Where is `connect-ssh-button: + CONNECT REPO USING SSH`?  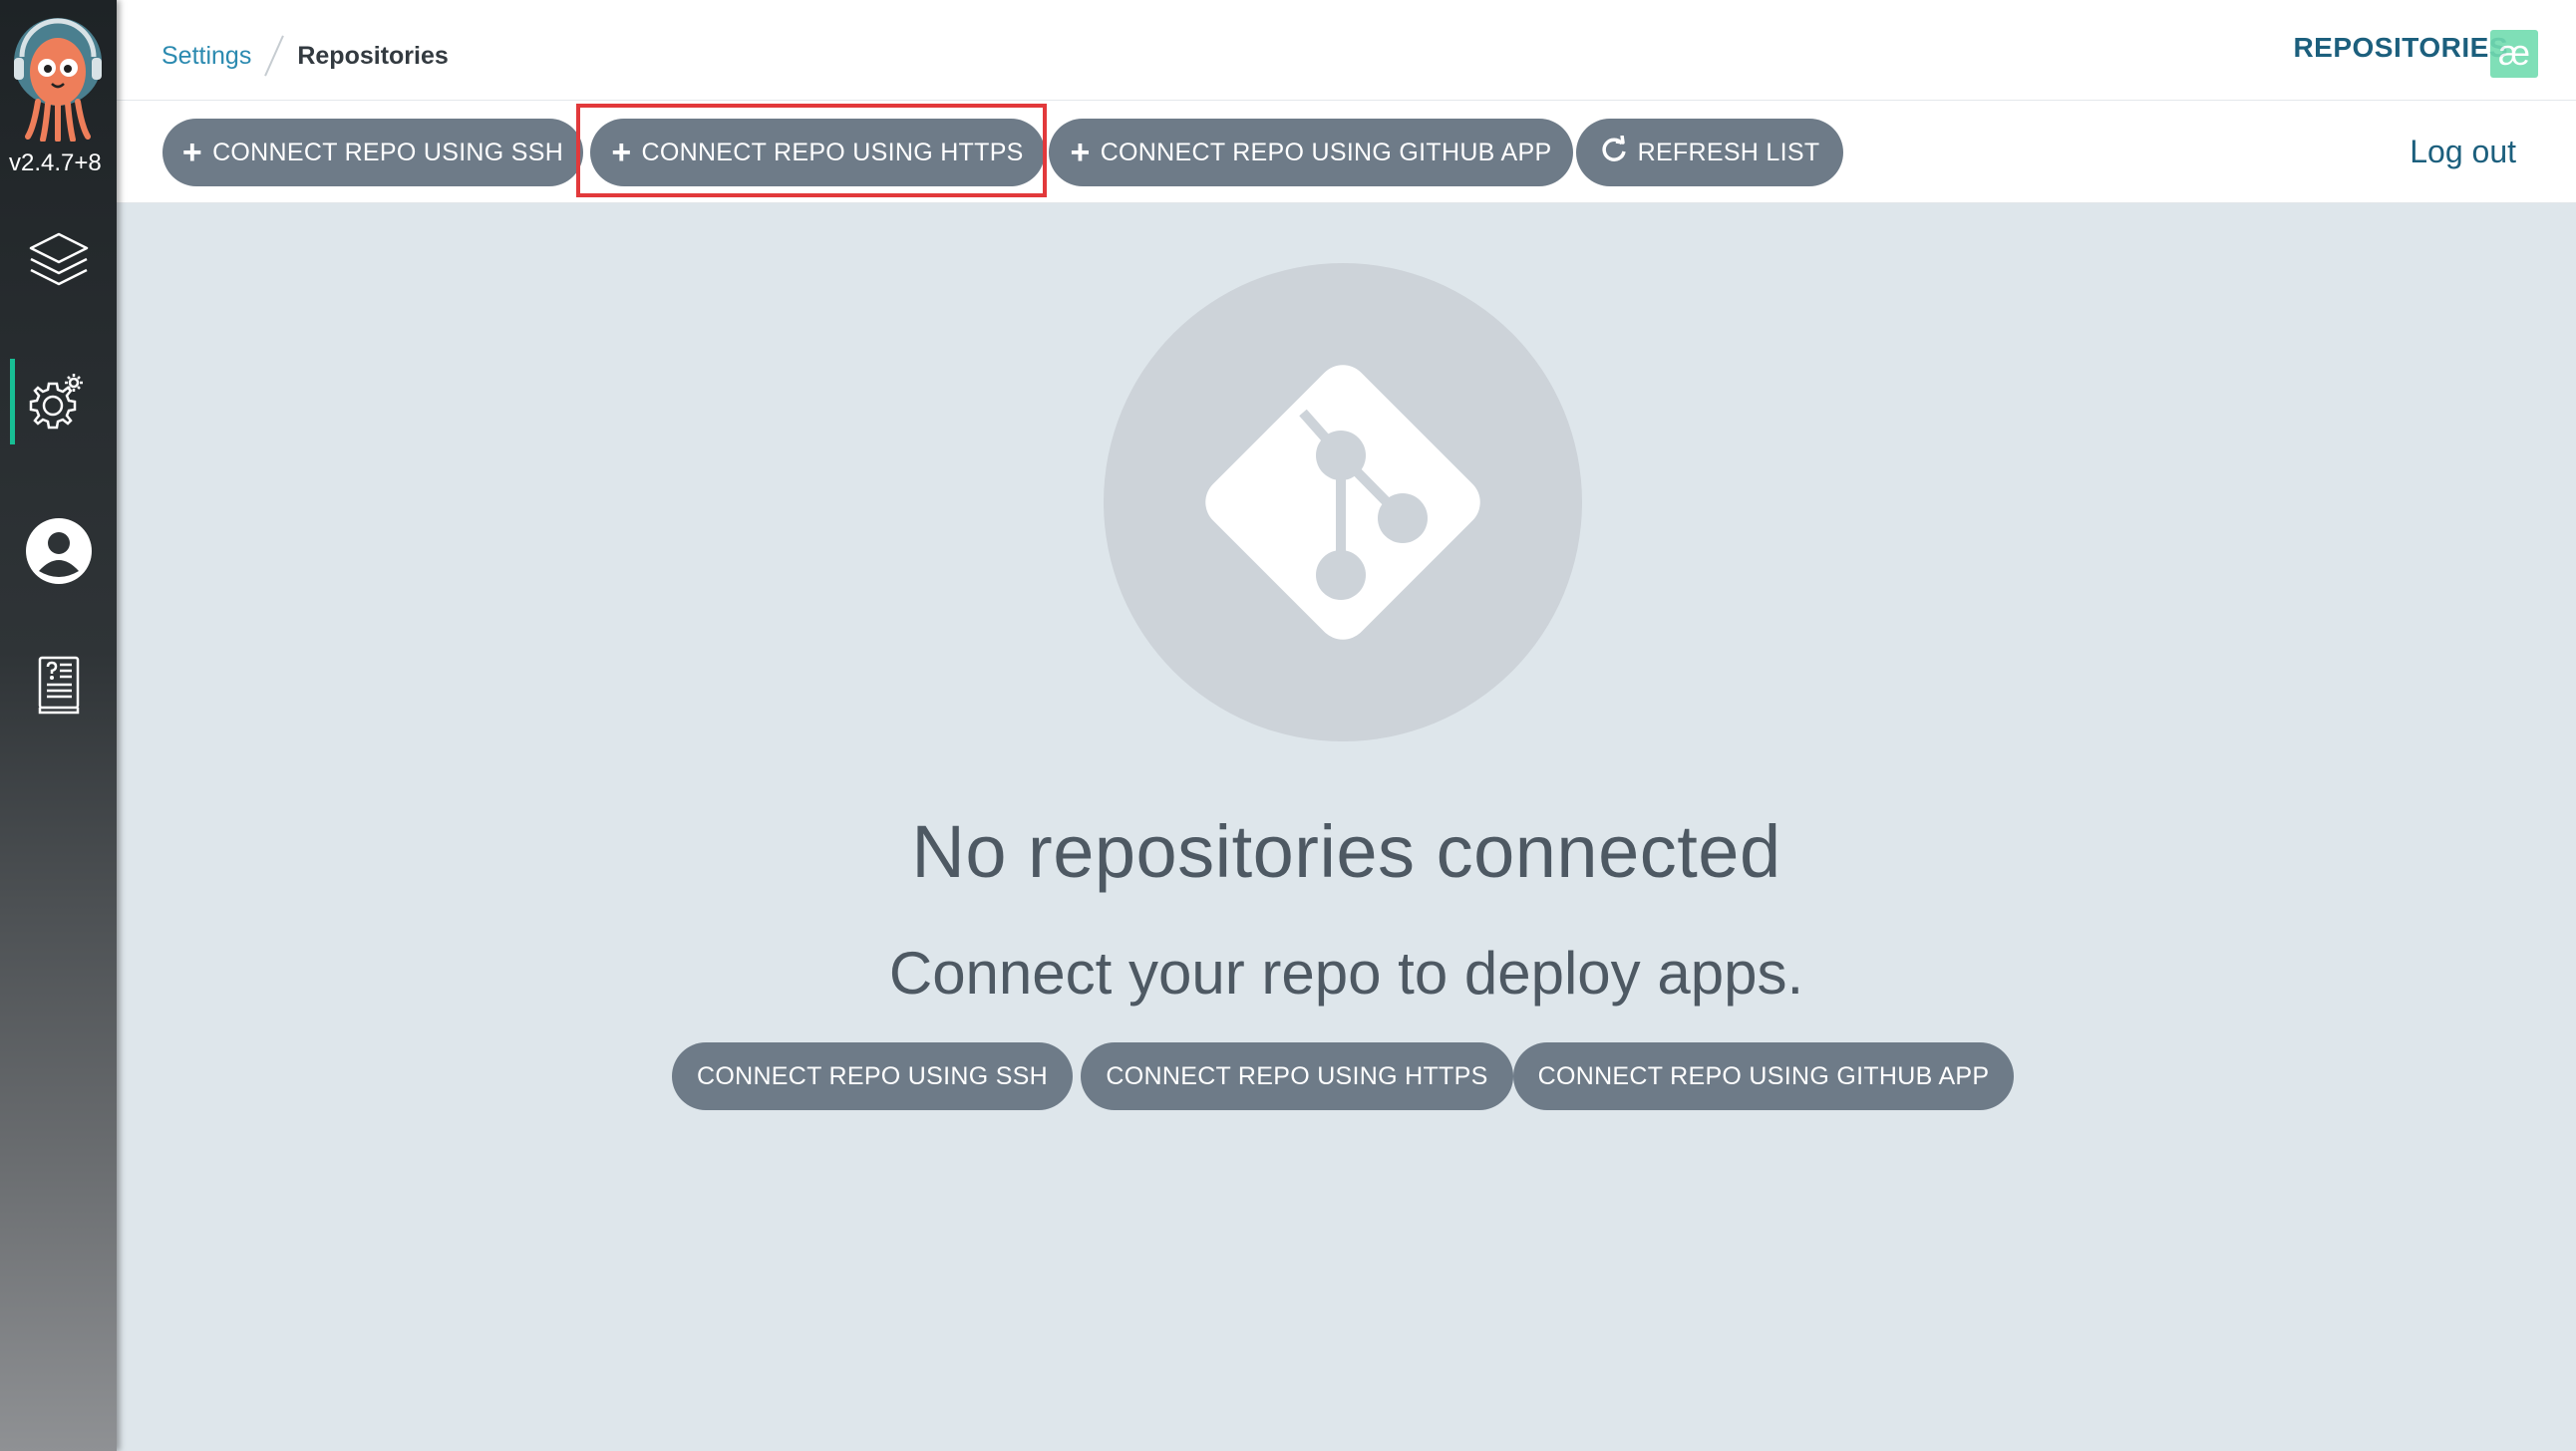
connect-ssh-button: + CONNECT REPO USING SSH is located at coordinates (372, 152).